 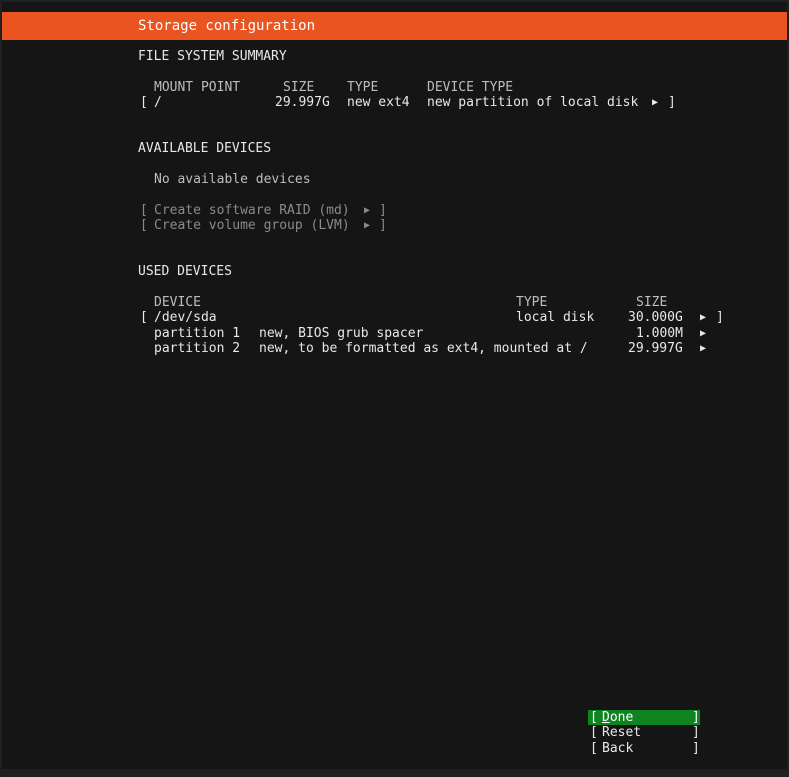 I want to click on done-label-rest: one, so click(x=621, y=717).